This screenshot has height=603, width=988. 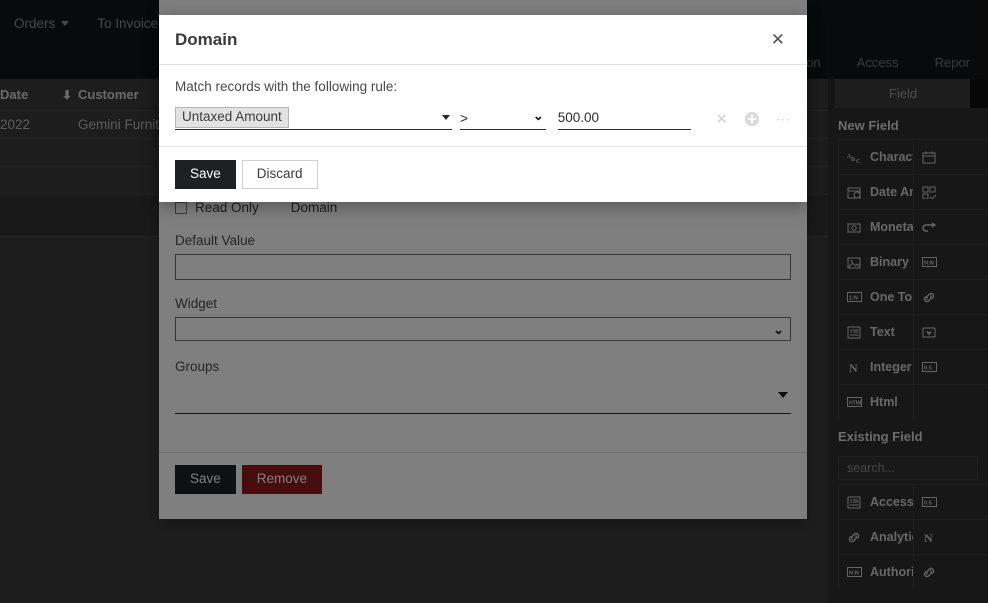 I want to click on discard-button: Discard, so click(x=279, y=174).